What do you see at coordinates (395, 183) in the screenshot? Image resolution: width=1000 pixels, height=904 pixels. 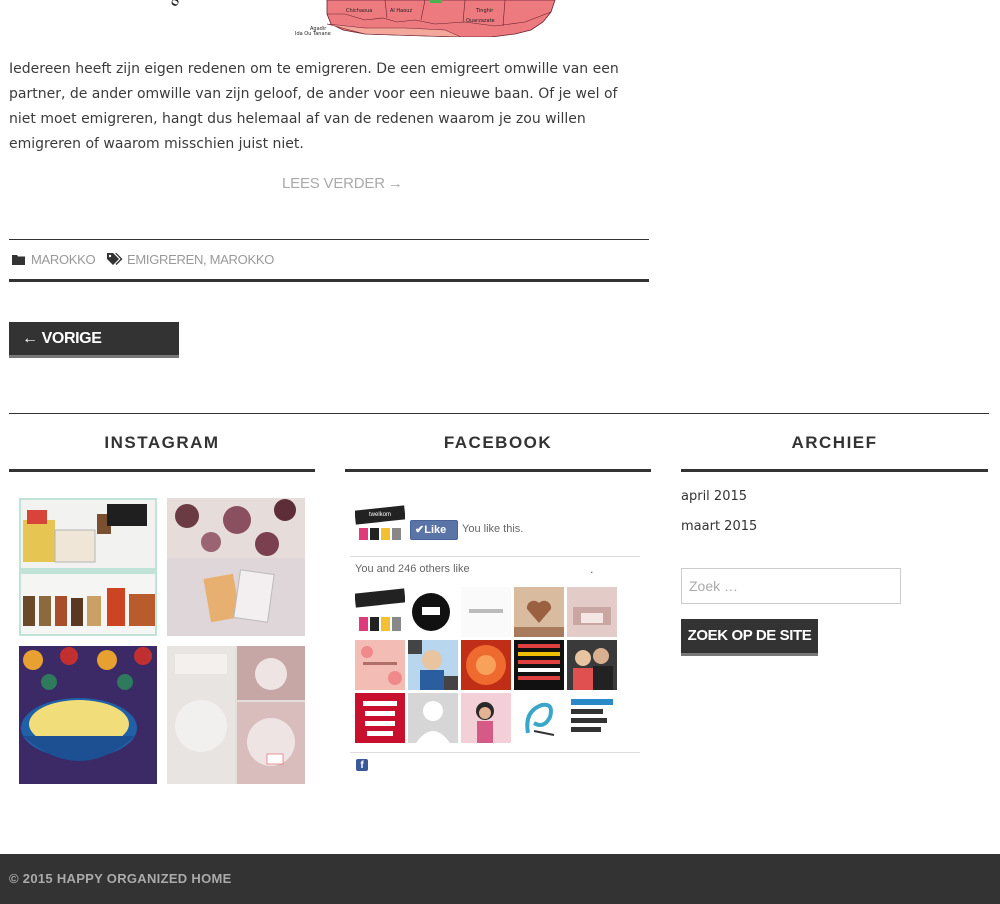 I see `arrow-right-icon: →` at bounding box center [395, 183].